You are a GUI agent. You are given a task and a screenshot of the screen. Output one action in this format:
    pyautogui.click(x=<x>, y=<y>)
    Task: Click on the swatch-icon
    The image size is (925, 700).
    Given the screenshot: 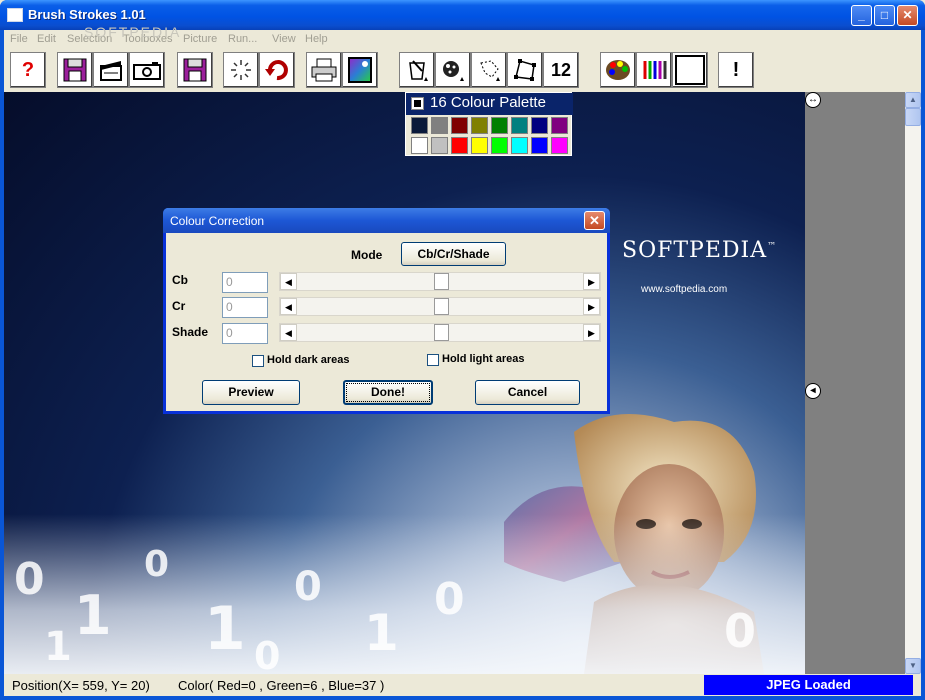 What is the action you would take?
    pyautogui.click(x=690, y=70)
    